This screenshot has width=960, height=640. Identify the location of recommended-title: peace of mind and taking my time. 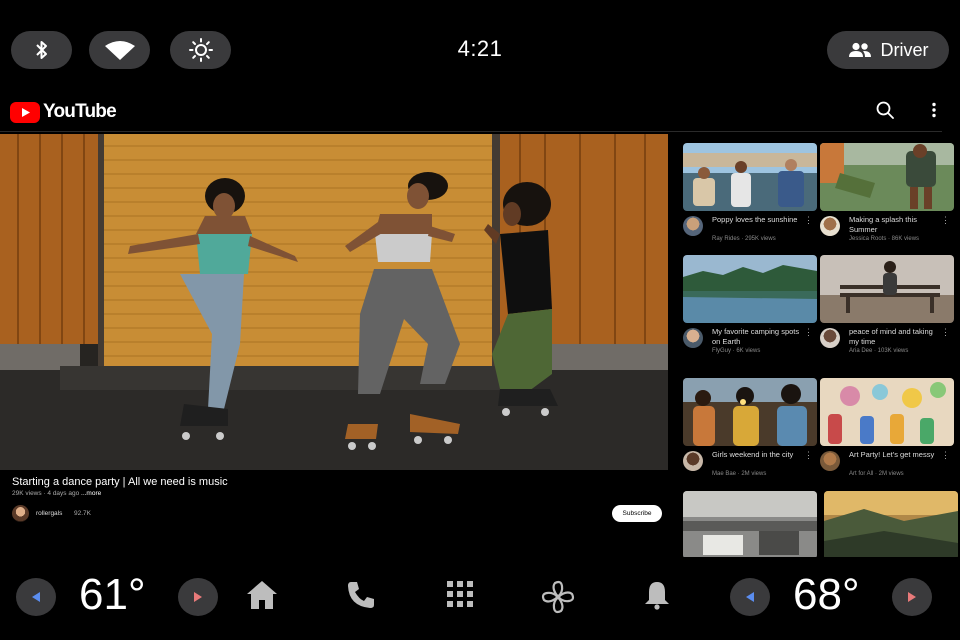
(891, 336).